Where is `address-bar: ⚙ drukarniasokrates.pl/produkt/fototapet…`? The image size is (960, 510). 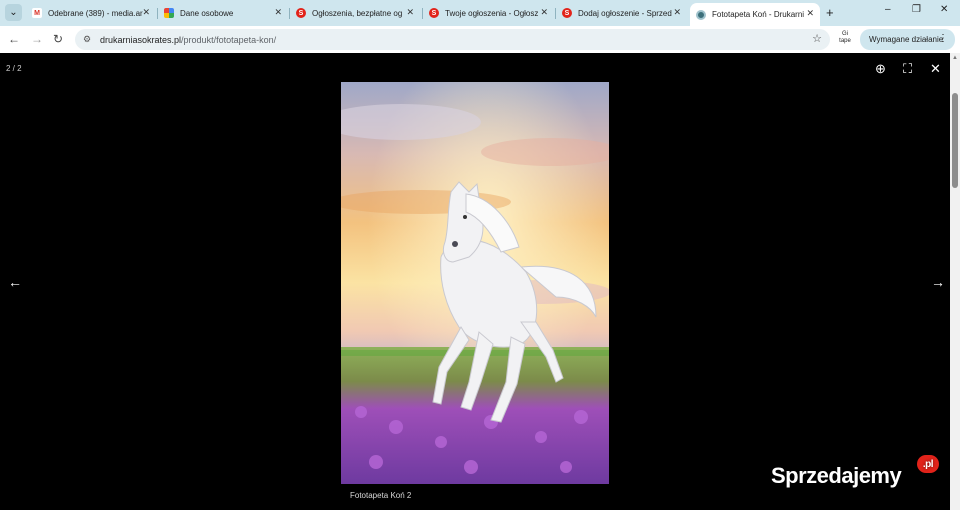
address-bar: ⚙ drukarniasokrates.pl/produkt/fototapet… is located at coordinates (452, 39).